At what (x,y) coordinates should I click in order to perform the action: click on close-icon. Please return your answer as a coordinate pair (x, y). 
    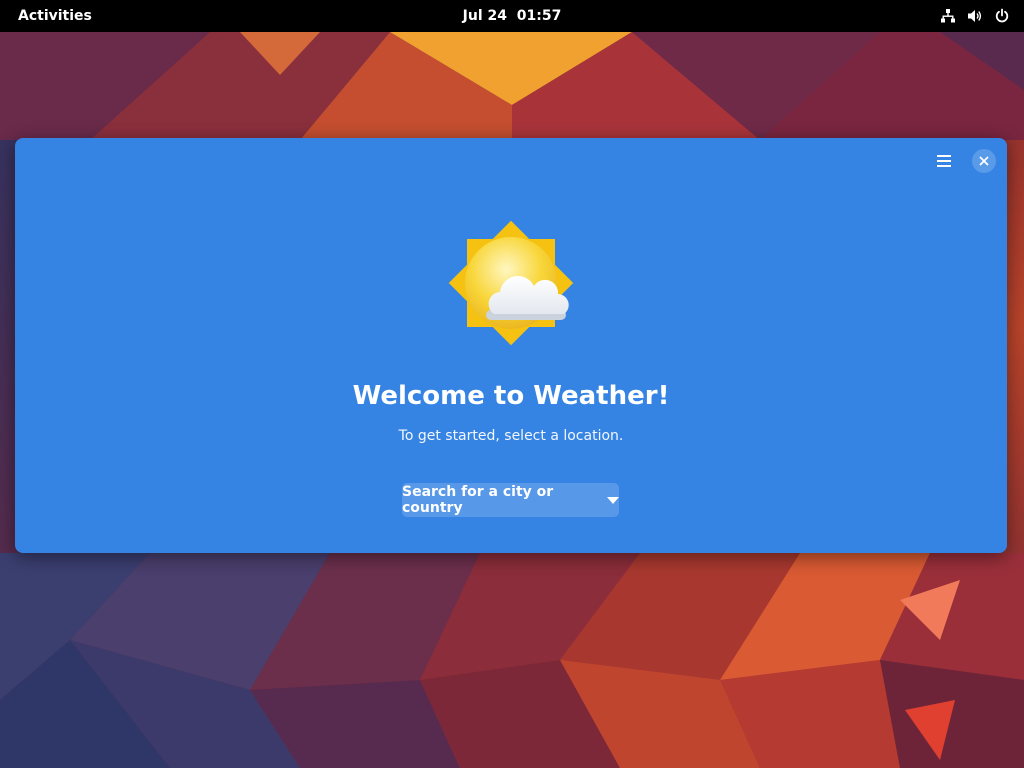
    Looking at the image, I should click on (984, 161).